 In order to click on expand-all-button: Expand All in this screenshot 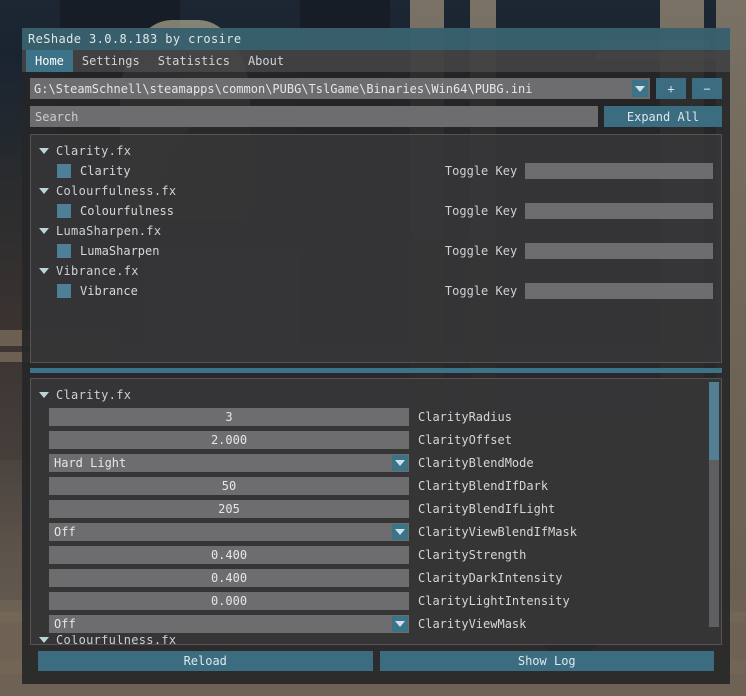, I will do `click(663, 116)`.